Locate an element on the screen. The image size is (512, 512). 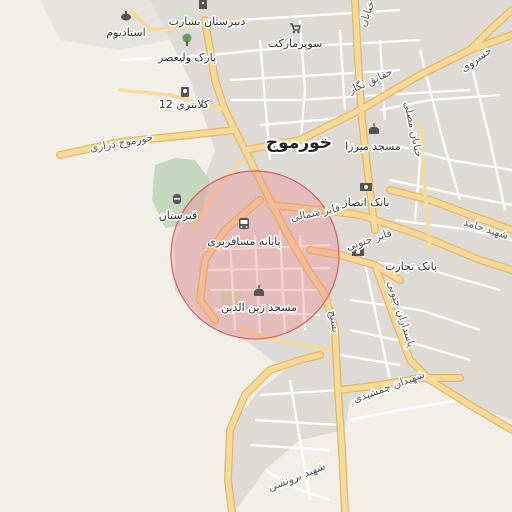
label-park-valiasr: پارک ولیعصر is located at coordinates (186, 57).